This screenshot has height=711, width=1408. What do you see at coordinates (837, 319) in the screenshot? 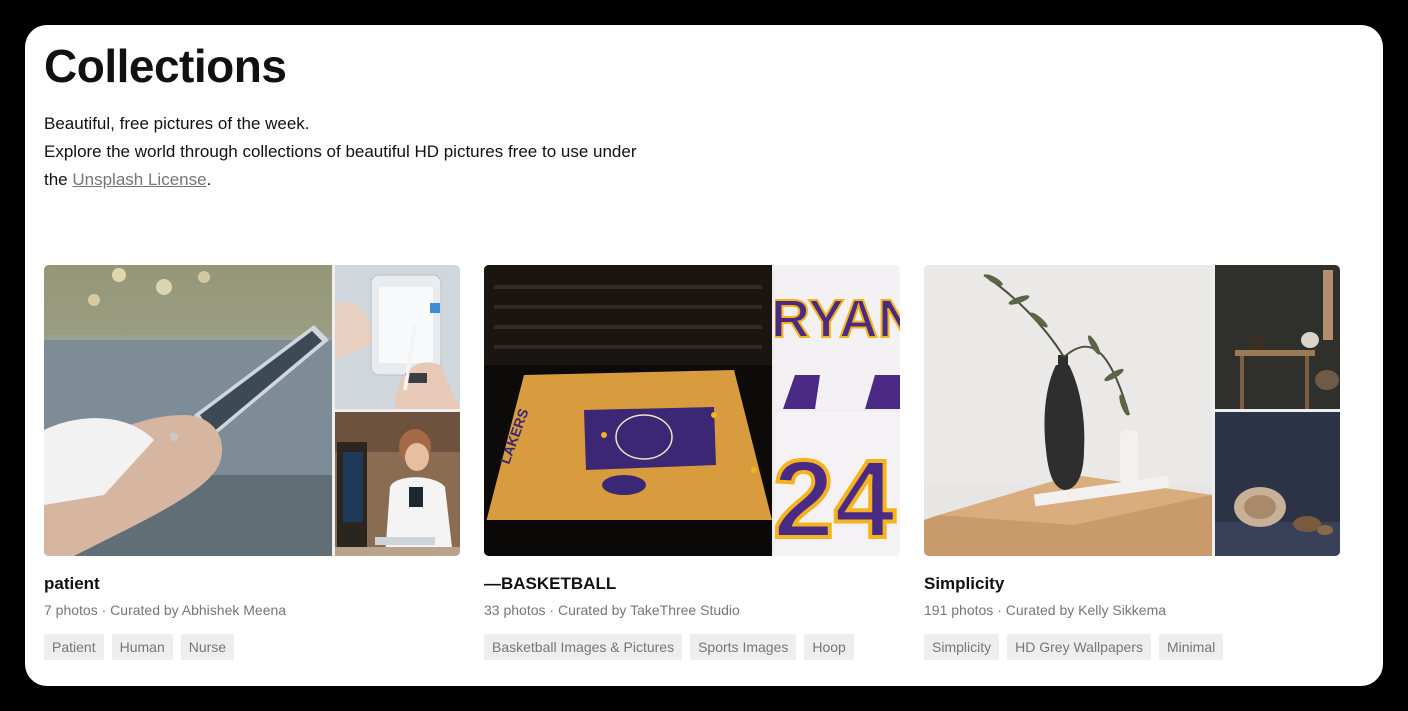
I see `jersey-name-text: RYAN` at bounding box center [837, 319].